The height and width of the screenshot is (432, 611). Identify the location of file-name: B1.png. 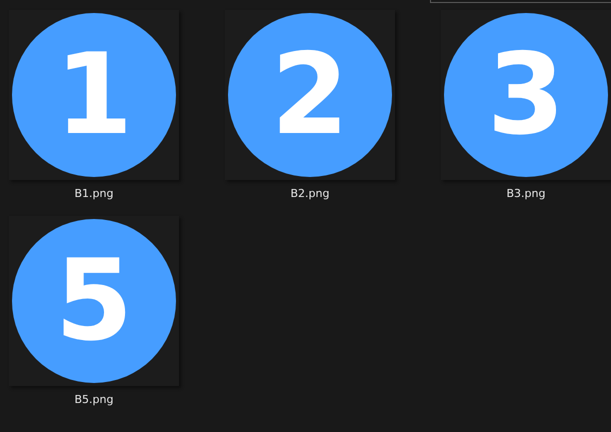
(94, 193).